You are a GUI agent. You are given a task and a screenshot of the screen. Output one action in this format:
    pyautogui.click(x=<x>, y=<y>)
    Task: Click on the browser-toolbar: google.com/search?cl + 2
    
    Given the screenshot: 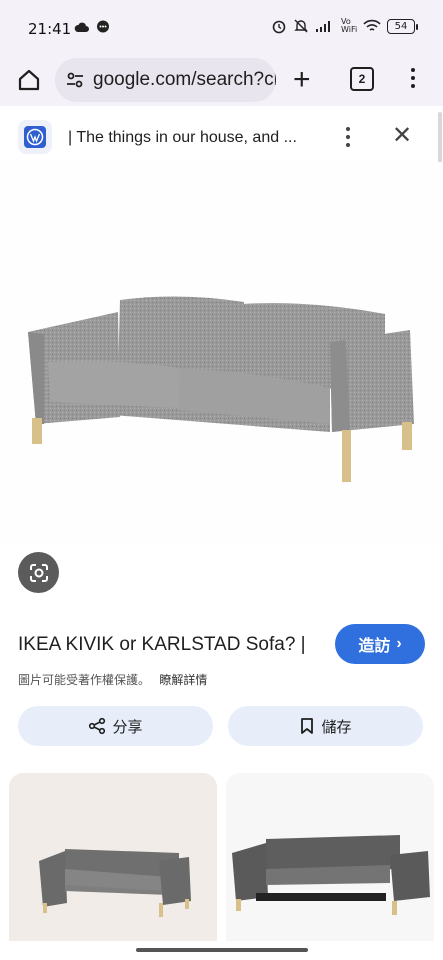 What is the action you would take?
    pyautogui.click(x=221, y=81)
    